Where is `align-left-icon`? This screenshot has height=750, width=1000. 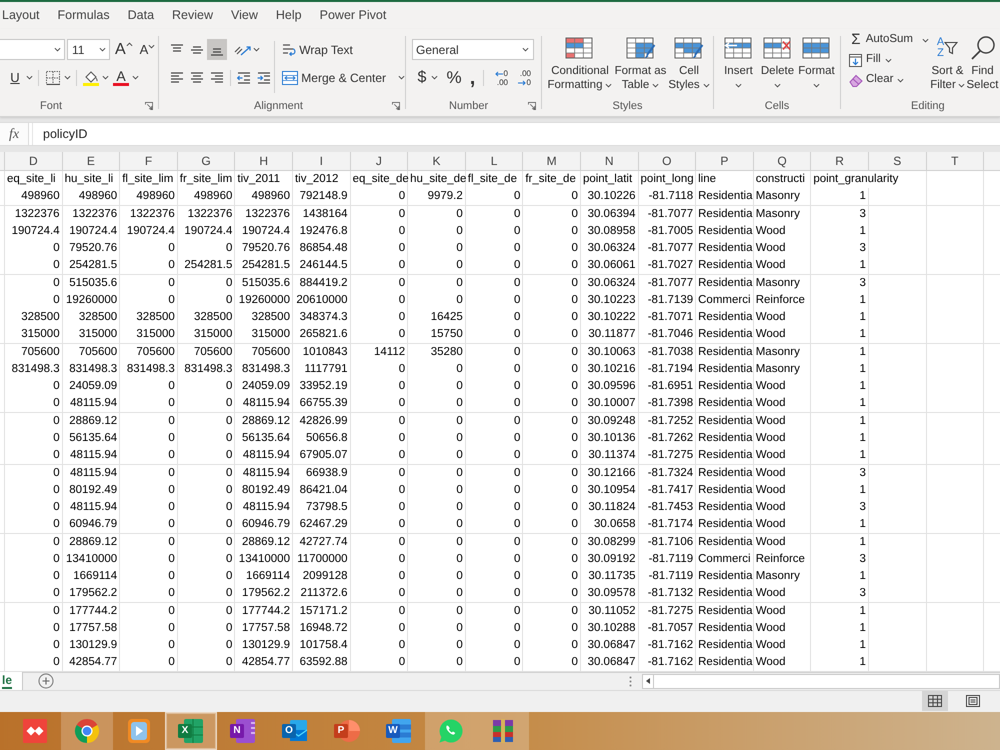
align-left-icon is located at coordinates (177, 78).